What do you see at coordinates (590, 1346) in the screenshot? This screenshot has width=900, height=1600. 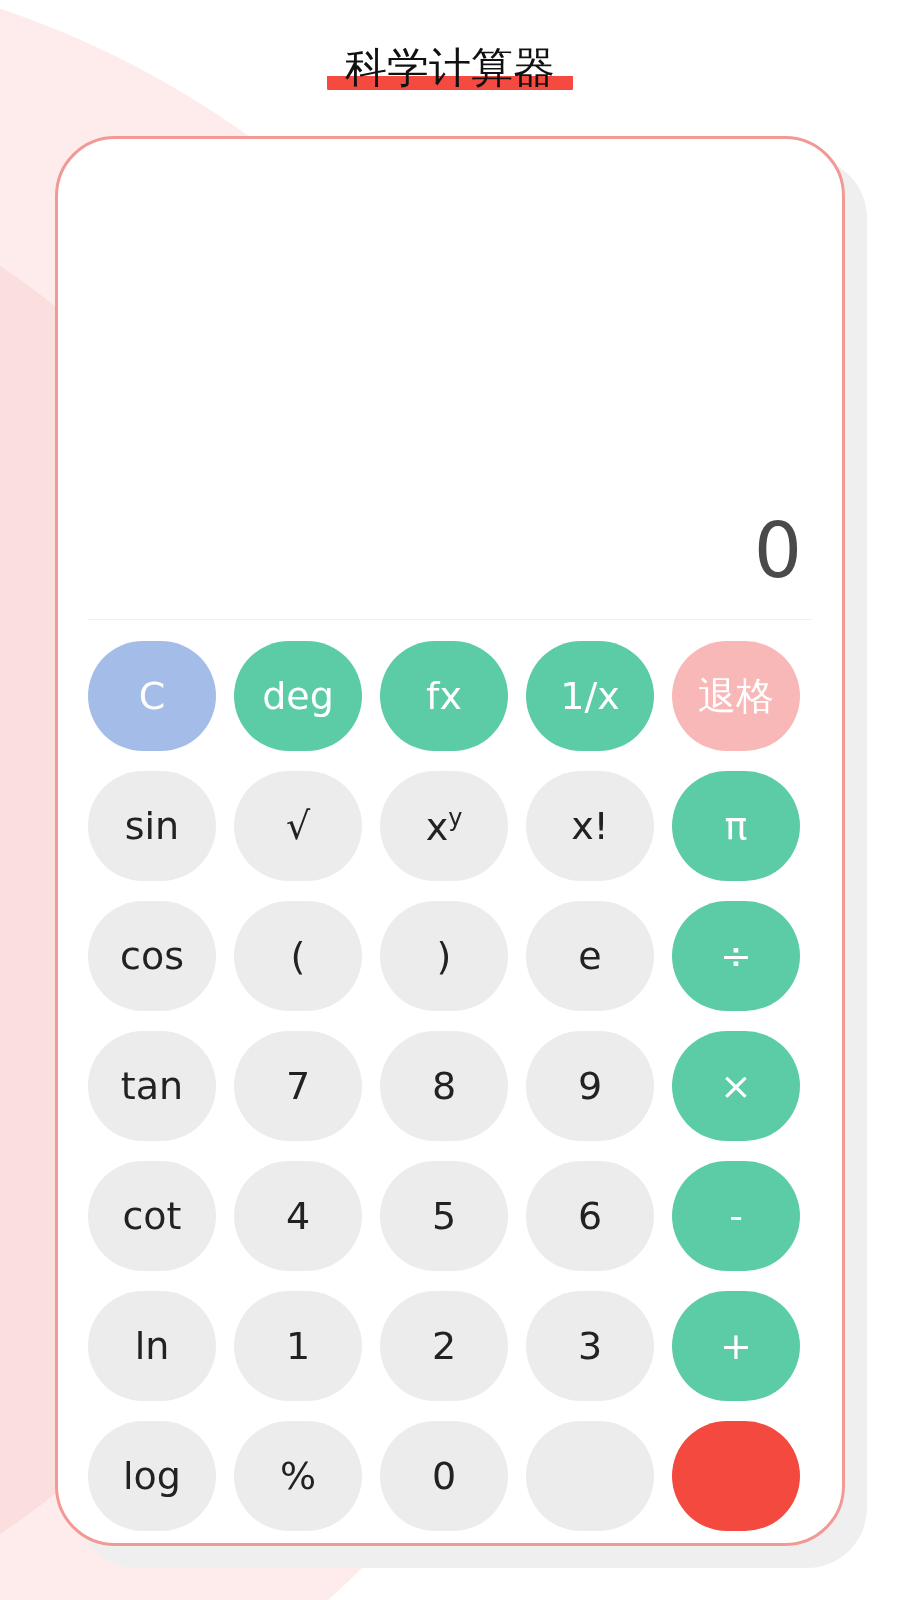 I see `key-button: 3` at bounding box center [590, 1346].